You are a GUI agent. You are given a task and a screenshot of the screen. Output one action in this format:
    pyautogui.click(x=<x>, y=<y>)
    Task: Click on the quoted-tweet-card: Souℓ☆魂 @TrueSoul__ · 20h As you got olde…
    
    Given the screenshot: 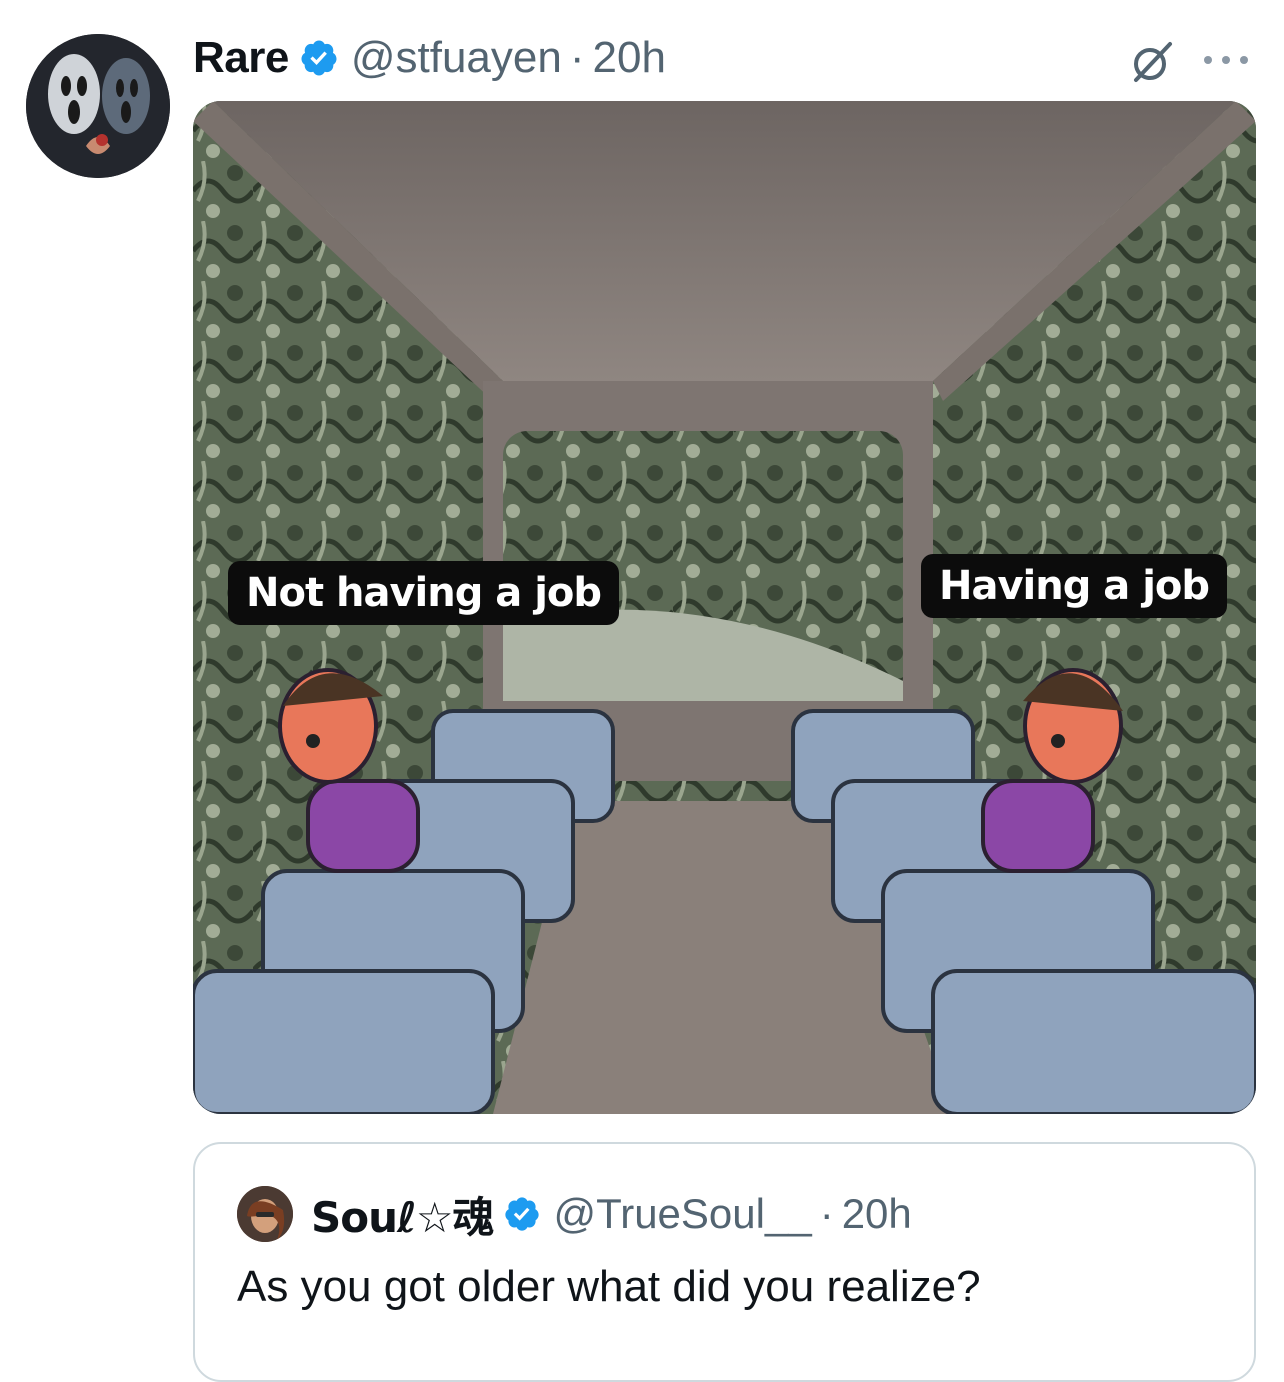 What is the action you would take?
    pyautogui.click(x=724, y=1262)
    